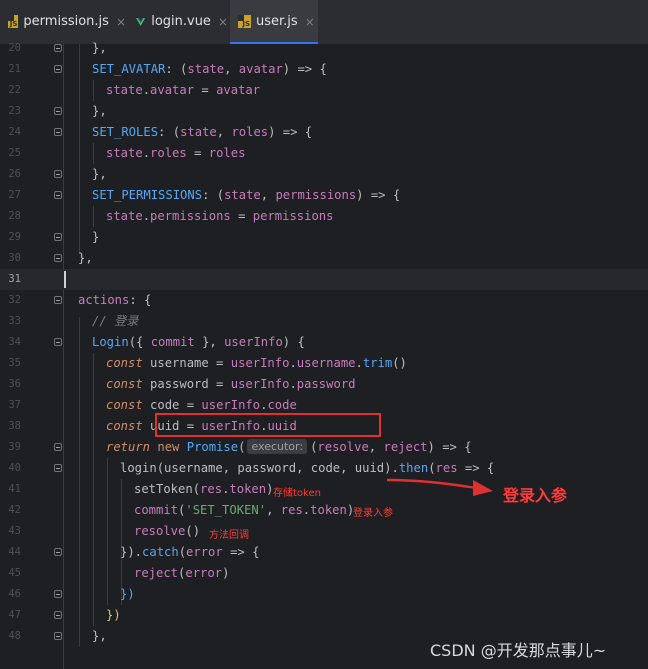 This screenshot has width=648, height=669. Describe the element at coordinates (324, 174) in the screenshot. I see `code-line: 26 },` at that location.